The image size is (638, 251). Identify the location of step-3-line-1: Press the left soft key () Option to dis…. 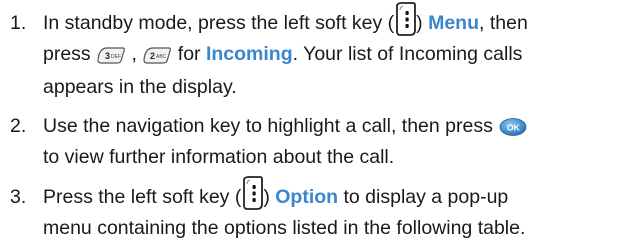
(276, 193).